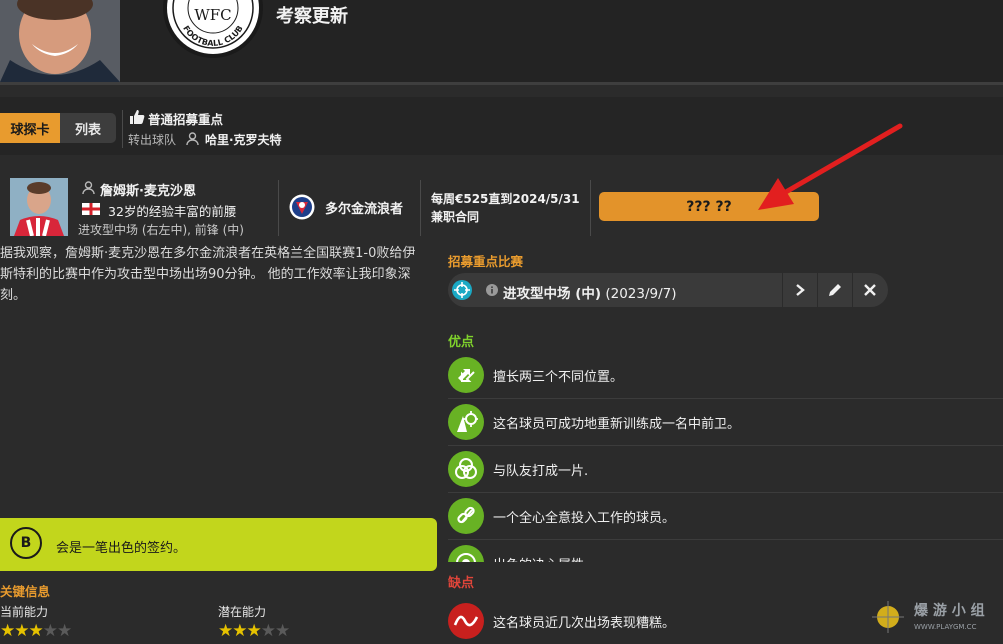  I want to click on strength-text: 一个全心全意投入工作的球员。, so click(584, 518).